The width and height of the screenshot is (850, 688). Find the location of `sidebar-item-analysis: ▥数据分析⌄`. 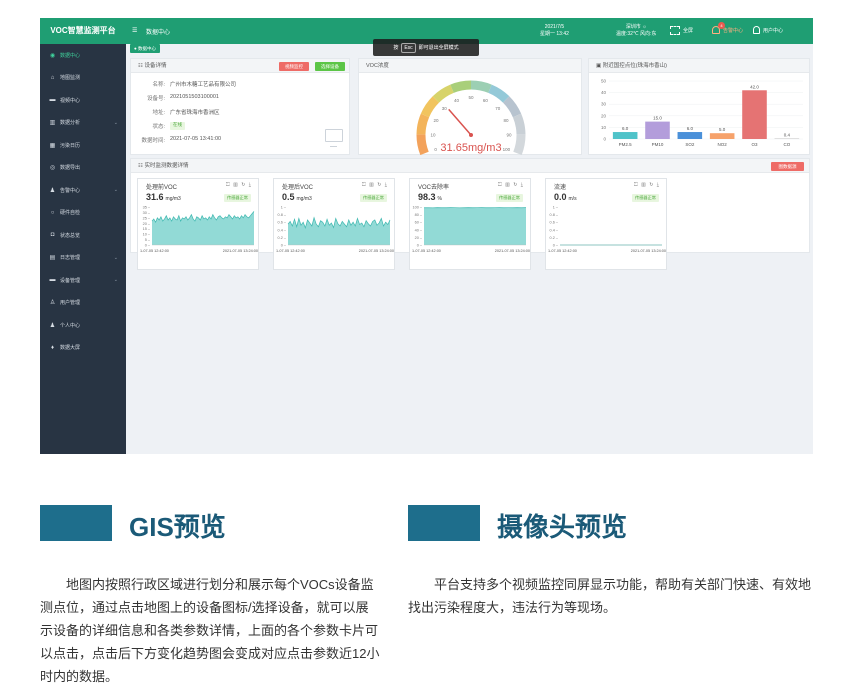

sidebar-item-analysis: ▥数据分析⌄ is located at coordinates (83, 123).